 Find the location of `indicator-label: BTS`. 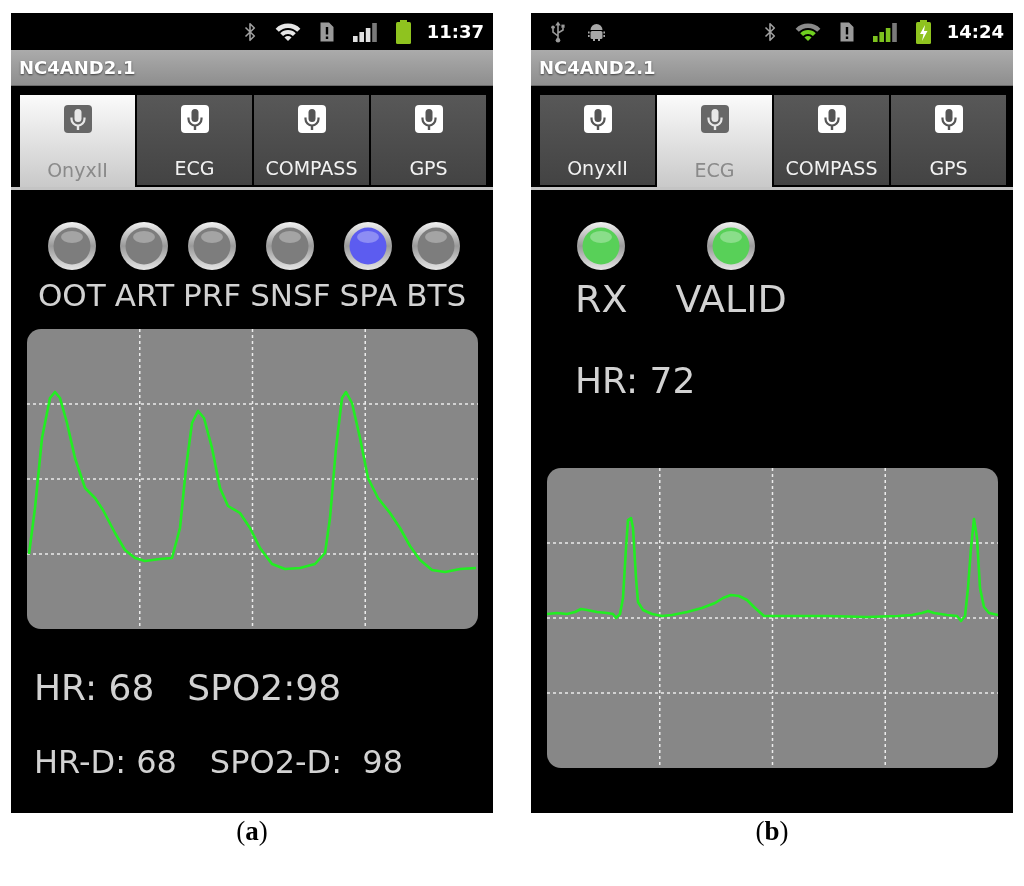

indicator-label: BTS is located at coordinates (436, 296).